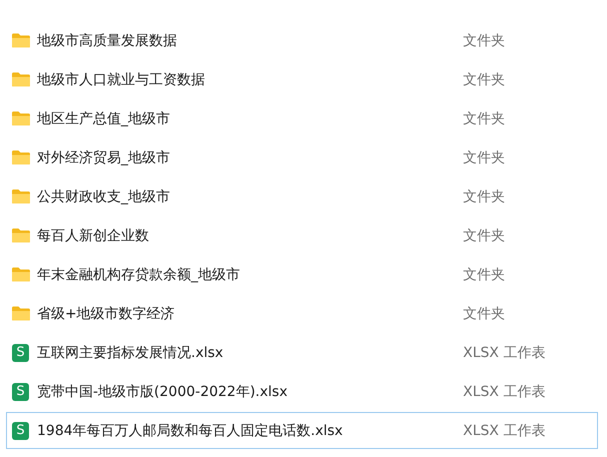 The height and width of the screenshot is (457, 607). Describe the element at coordinates (104, 119) in the screenshot. I see `file-name: 地区生产总值_地级市` at that location.